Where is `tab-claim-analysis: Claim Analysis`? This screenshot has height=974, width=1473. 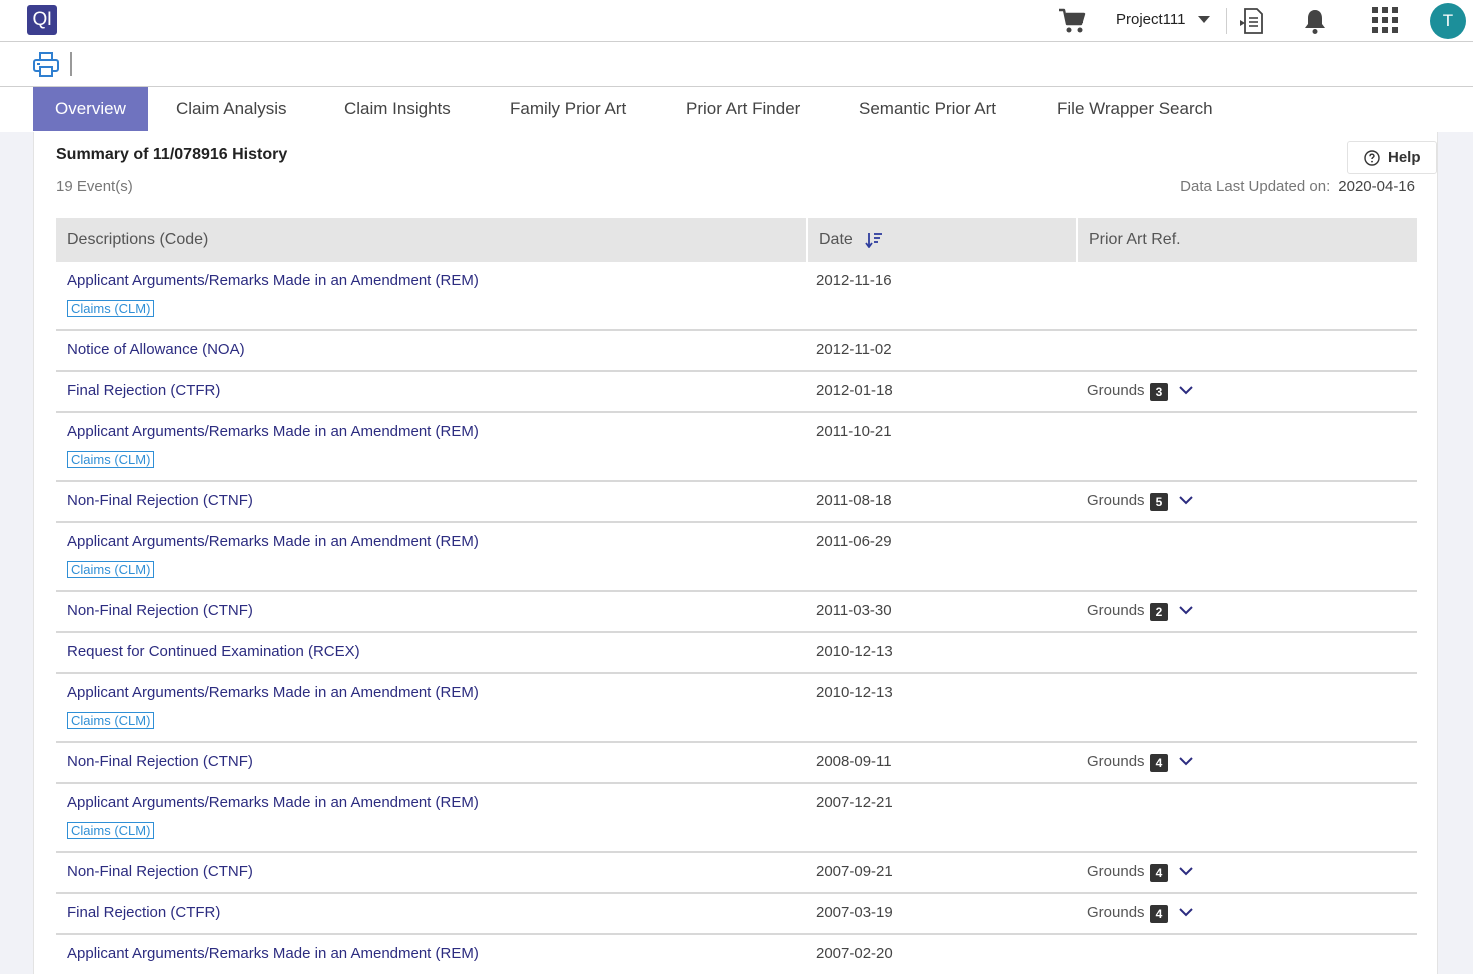 tab-claim-analysis: Claim Analysis is located at coordinates (231, 109).